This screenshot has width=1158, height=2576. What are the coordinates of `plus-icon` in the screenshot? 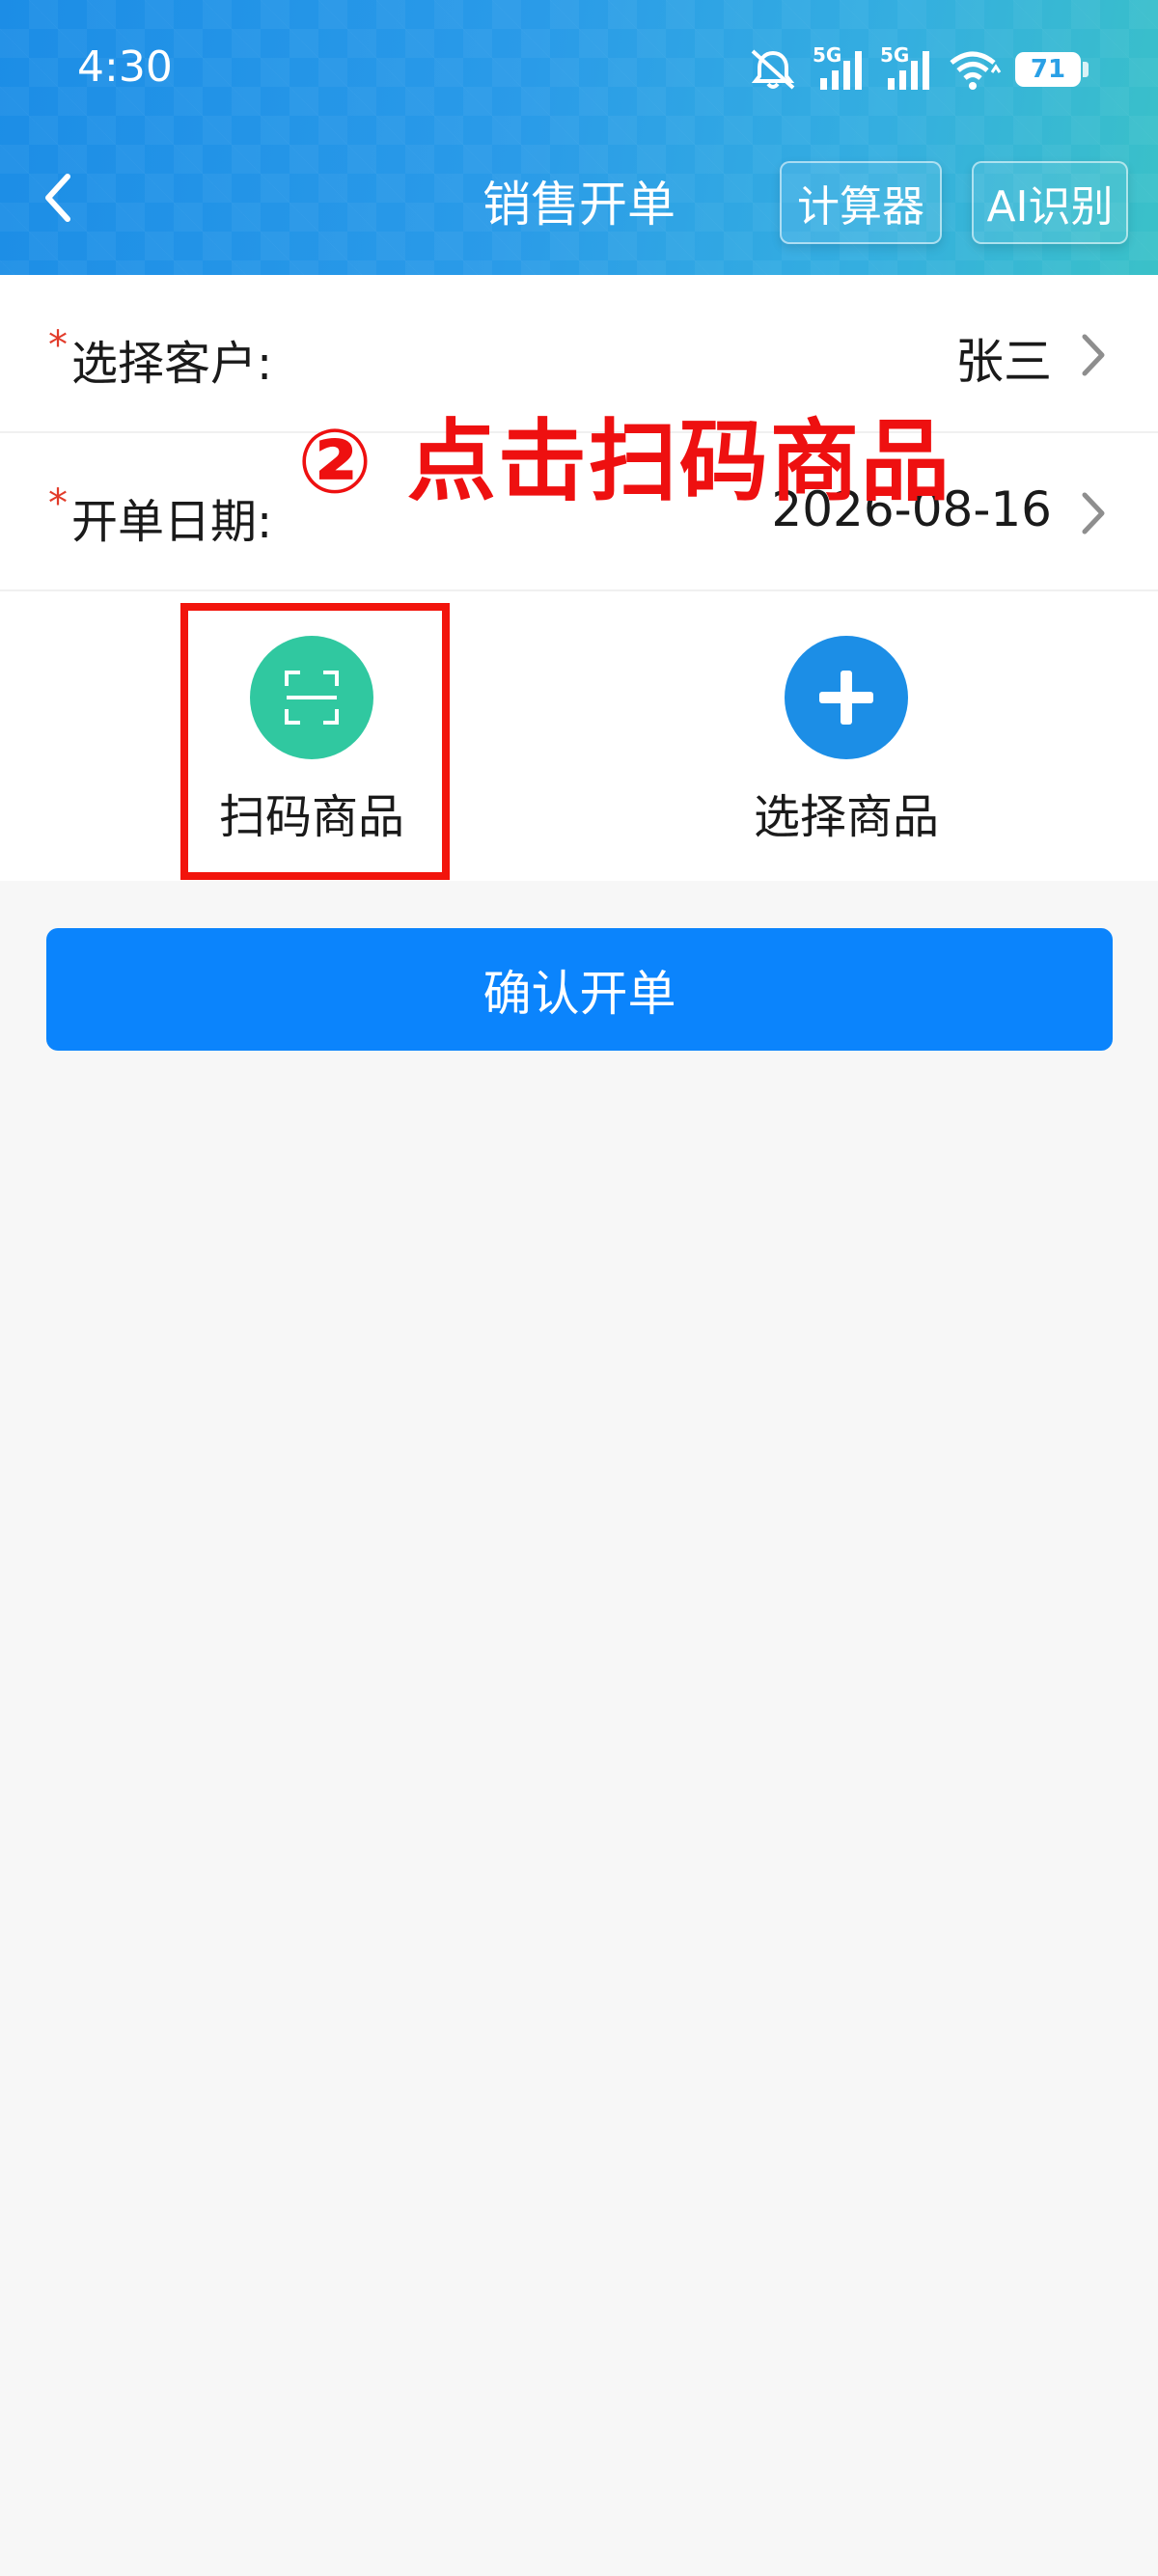 It's located at (846, 698).